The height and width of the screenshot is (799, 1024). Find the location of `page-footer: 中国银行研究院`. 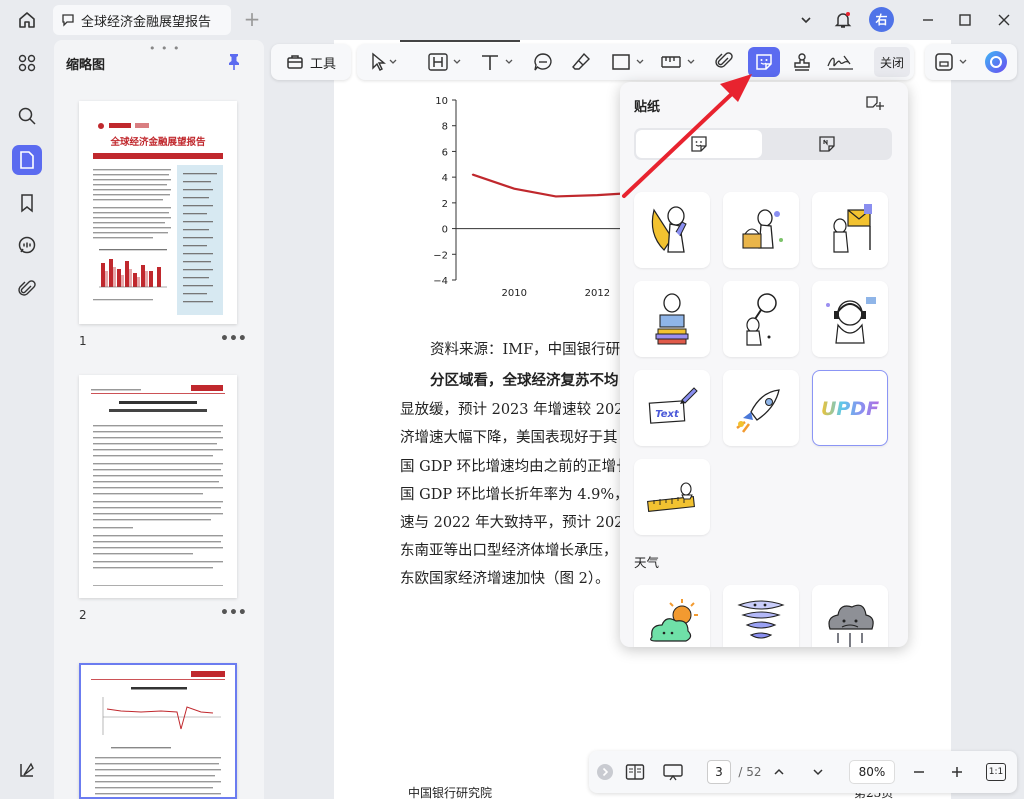

page-footer: 中国银行研究院 is located at coordinates (450, 792).